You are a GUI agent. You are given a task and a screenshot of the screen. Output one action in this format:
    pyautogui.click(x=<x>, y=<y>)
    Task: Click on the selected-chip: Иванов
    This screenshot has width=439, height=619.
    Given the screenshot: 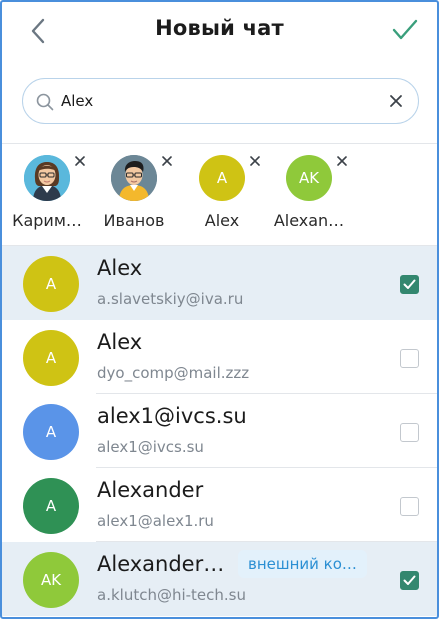 What is the action you would take?
    pyautogui.click(x=138, y=197)
    